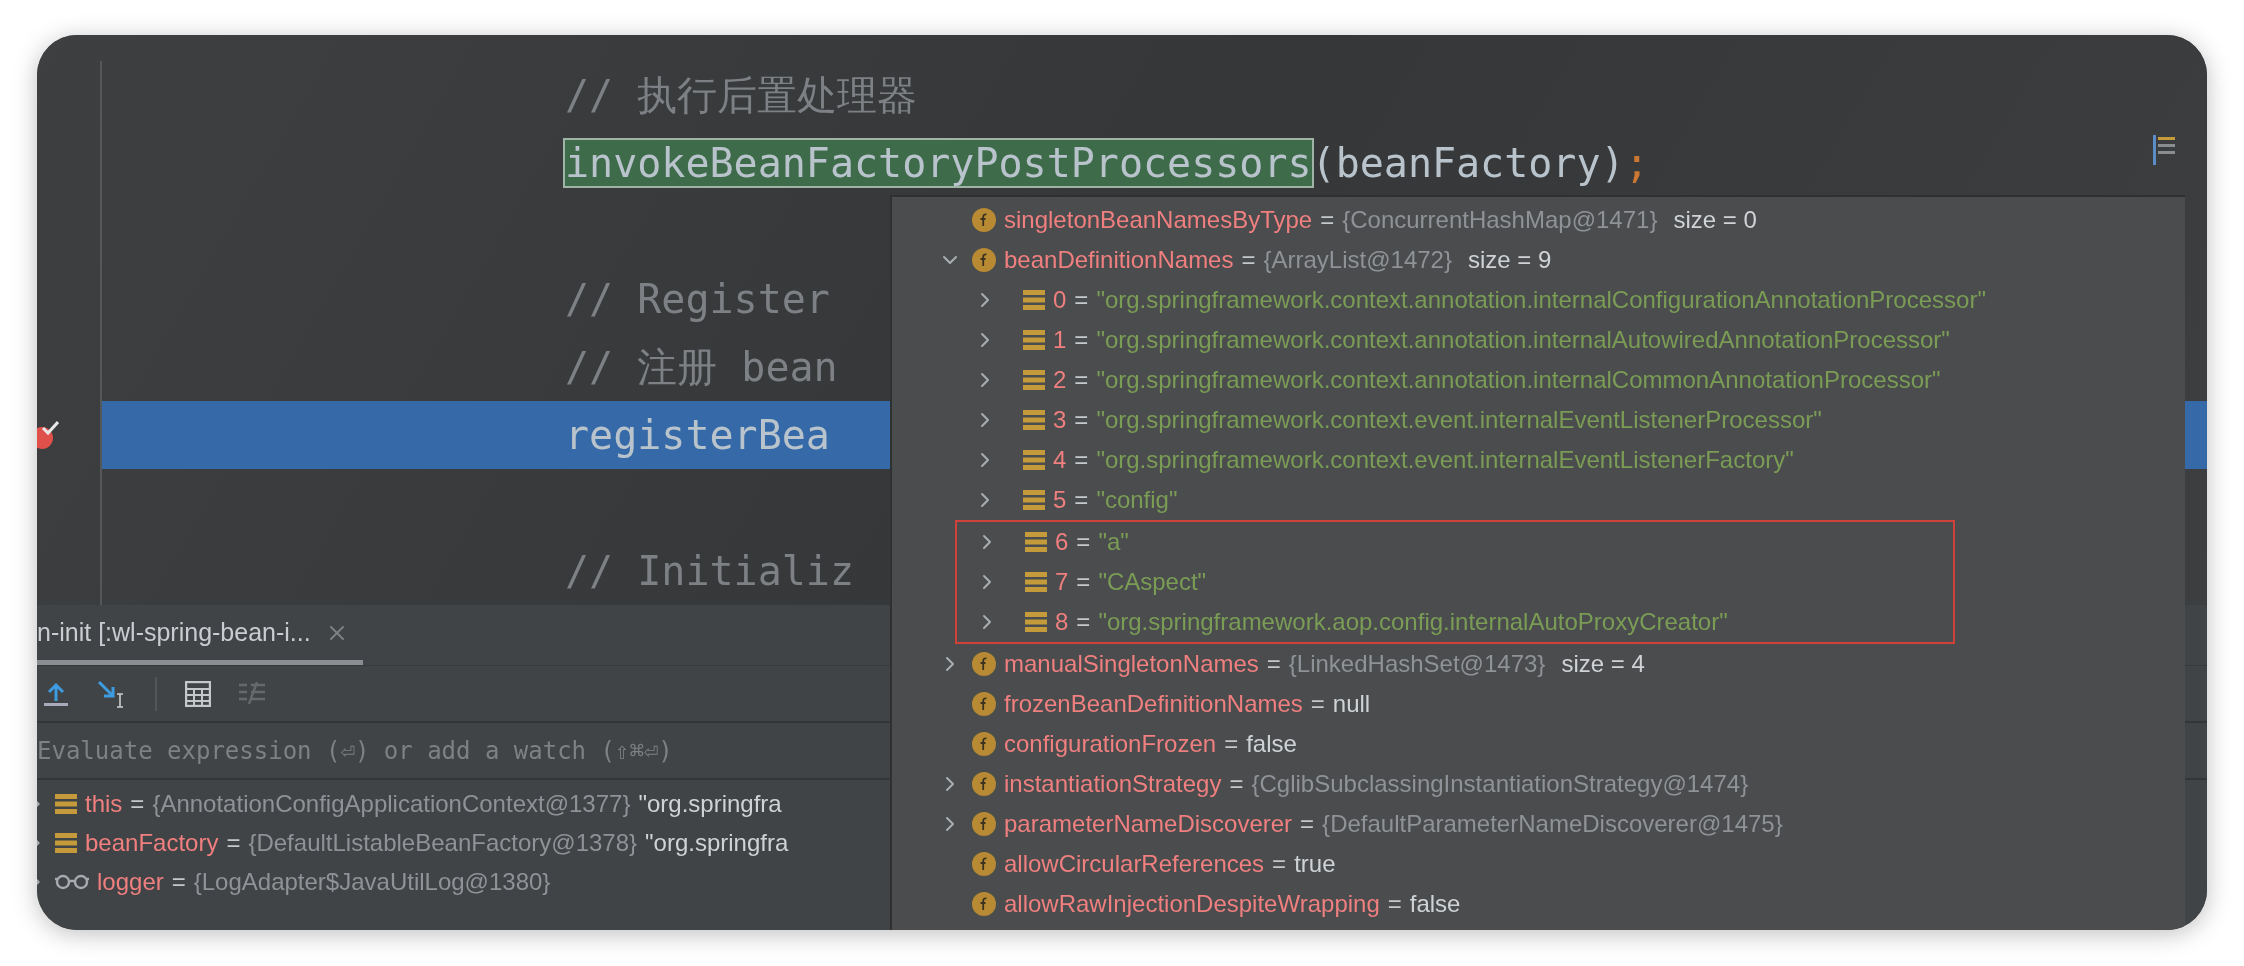 The image size is (2244, 966). Describe the element at coordinates (1137, 500) in the screenshot. I see `string-value: "config"` at that location.